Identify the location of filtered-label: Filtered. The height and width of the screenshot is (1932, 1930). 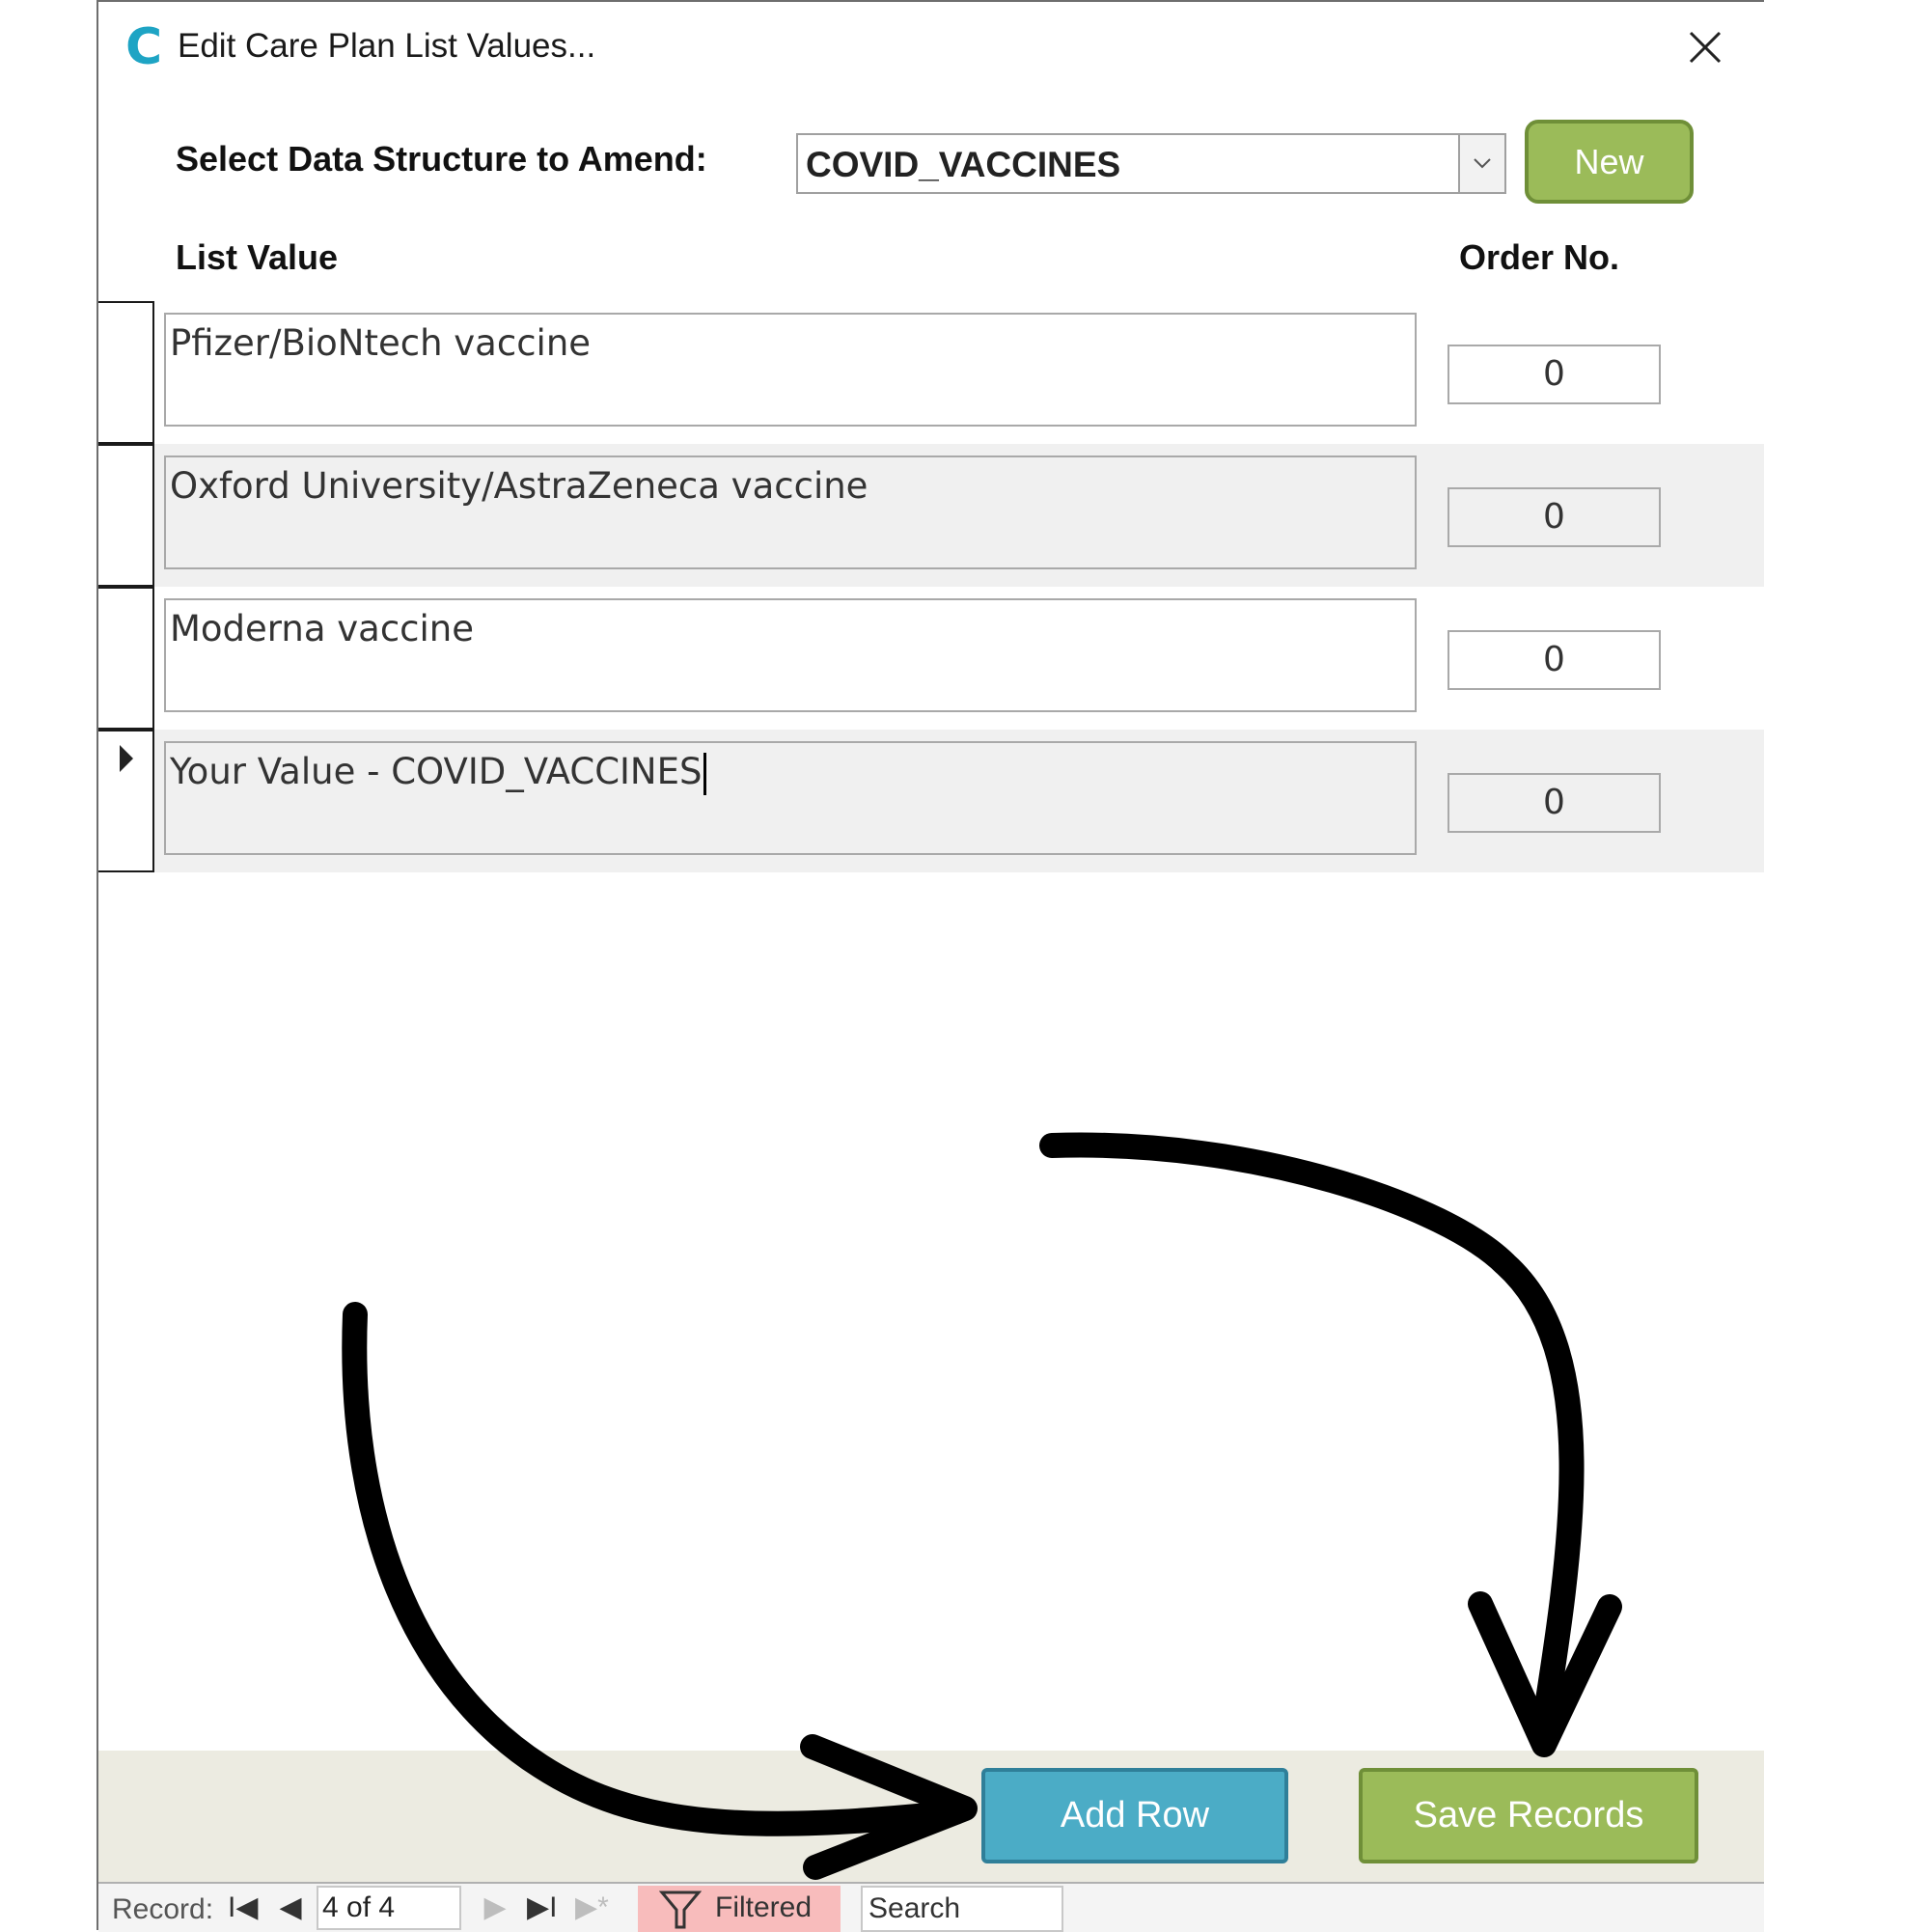
(764, 1907).